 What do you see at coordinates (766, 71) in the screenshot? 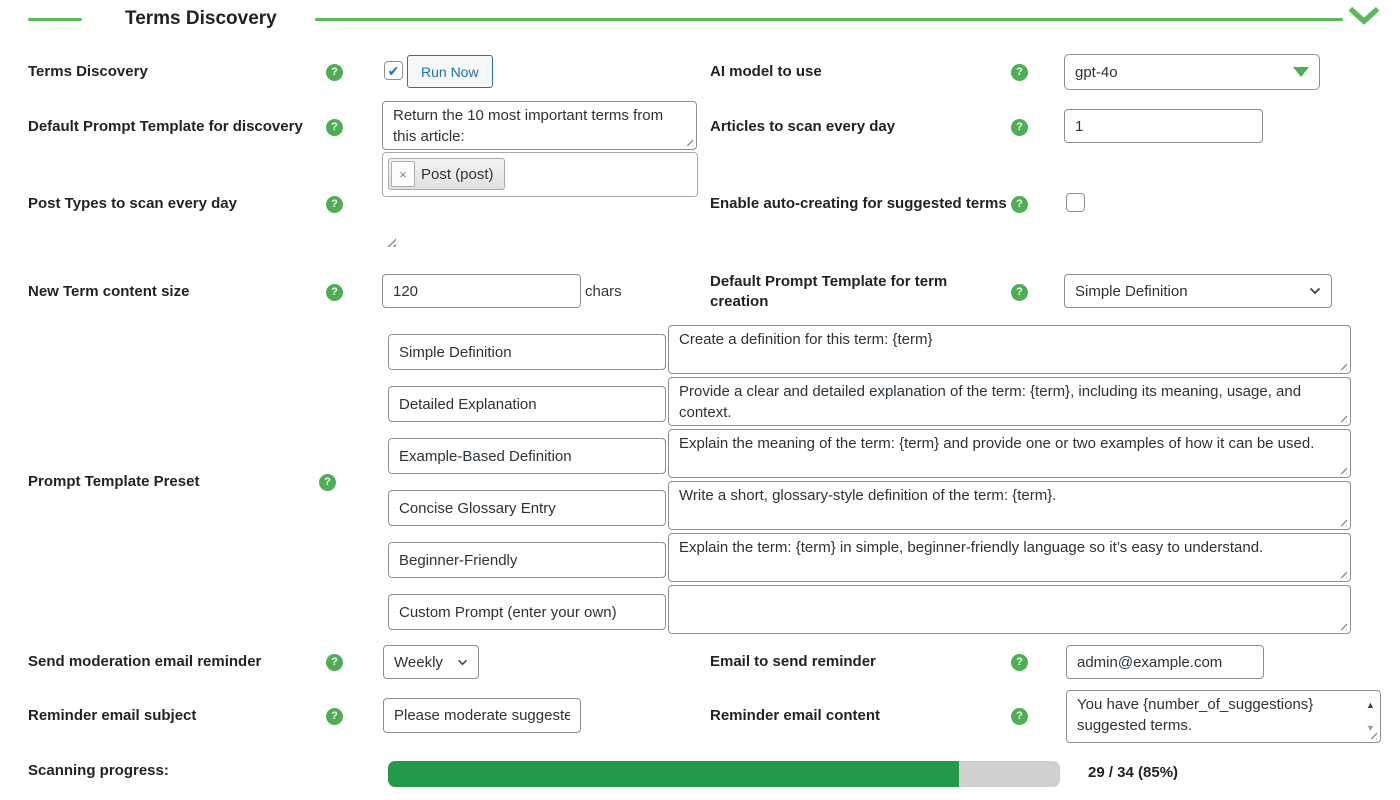
I see `ai-model-label: AI model to use` at bounding box center [766, 71].